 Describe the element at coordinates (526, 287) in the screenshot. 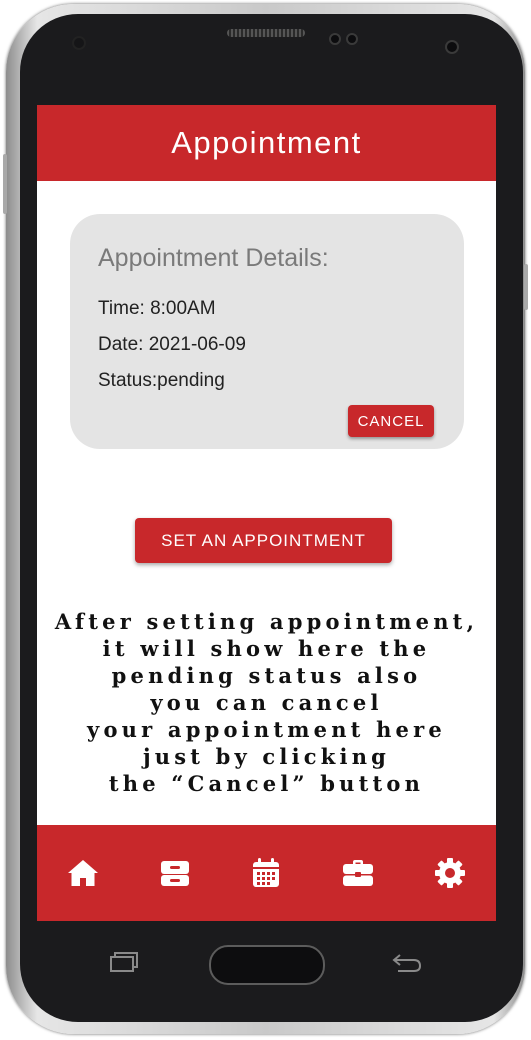

I see `power-button` at that location.